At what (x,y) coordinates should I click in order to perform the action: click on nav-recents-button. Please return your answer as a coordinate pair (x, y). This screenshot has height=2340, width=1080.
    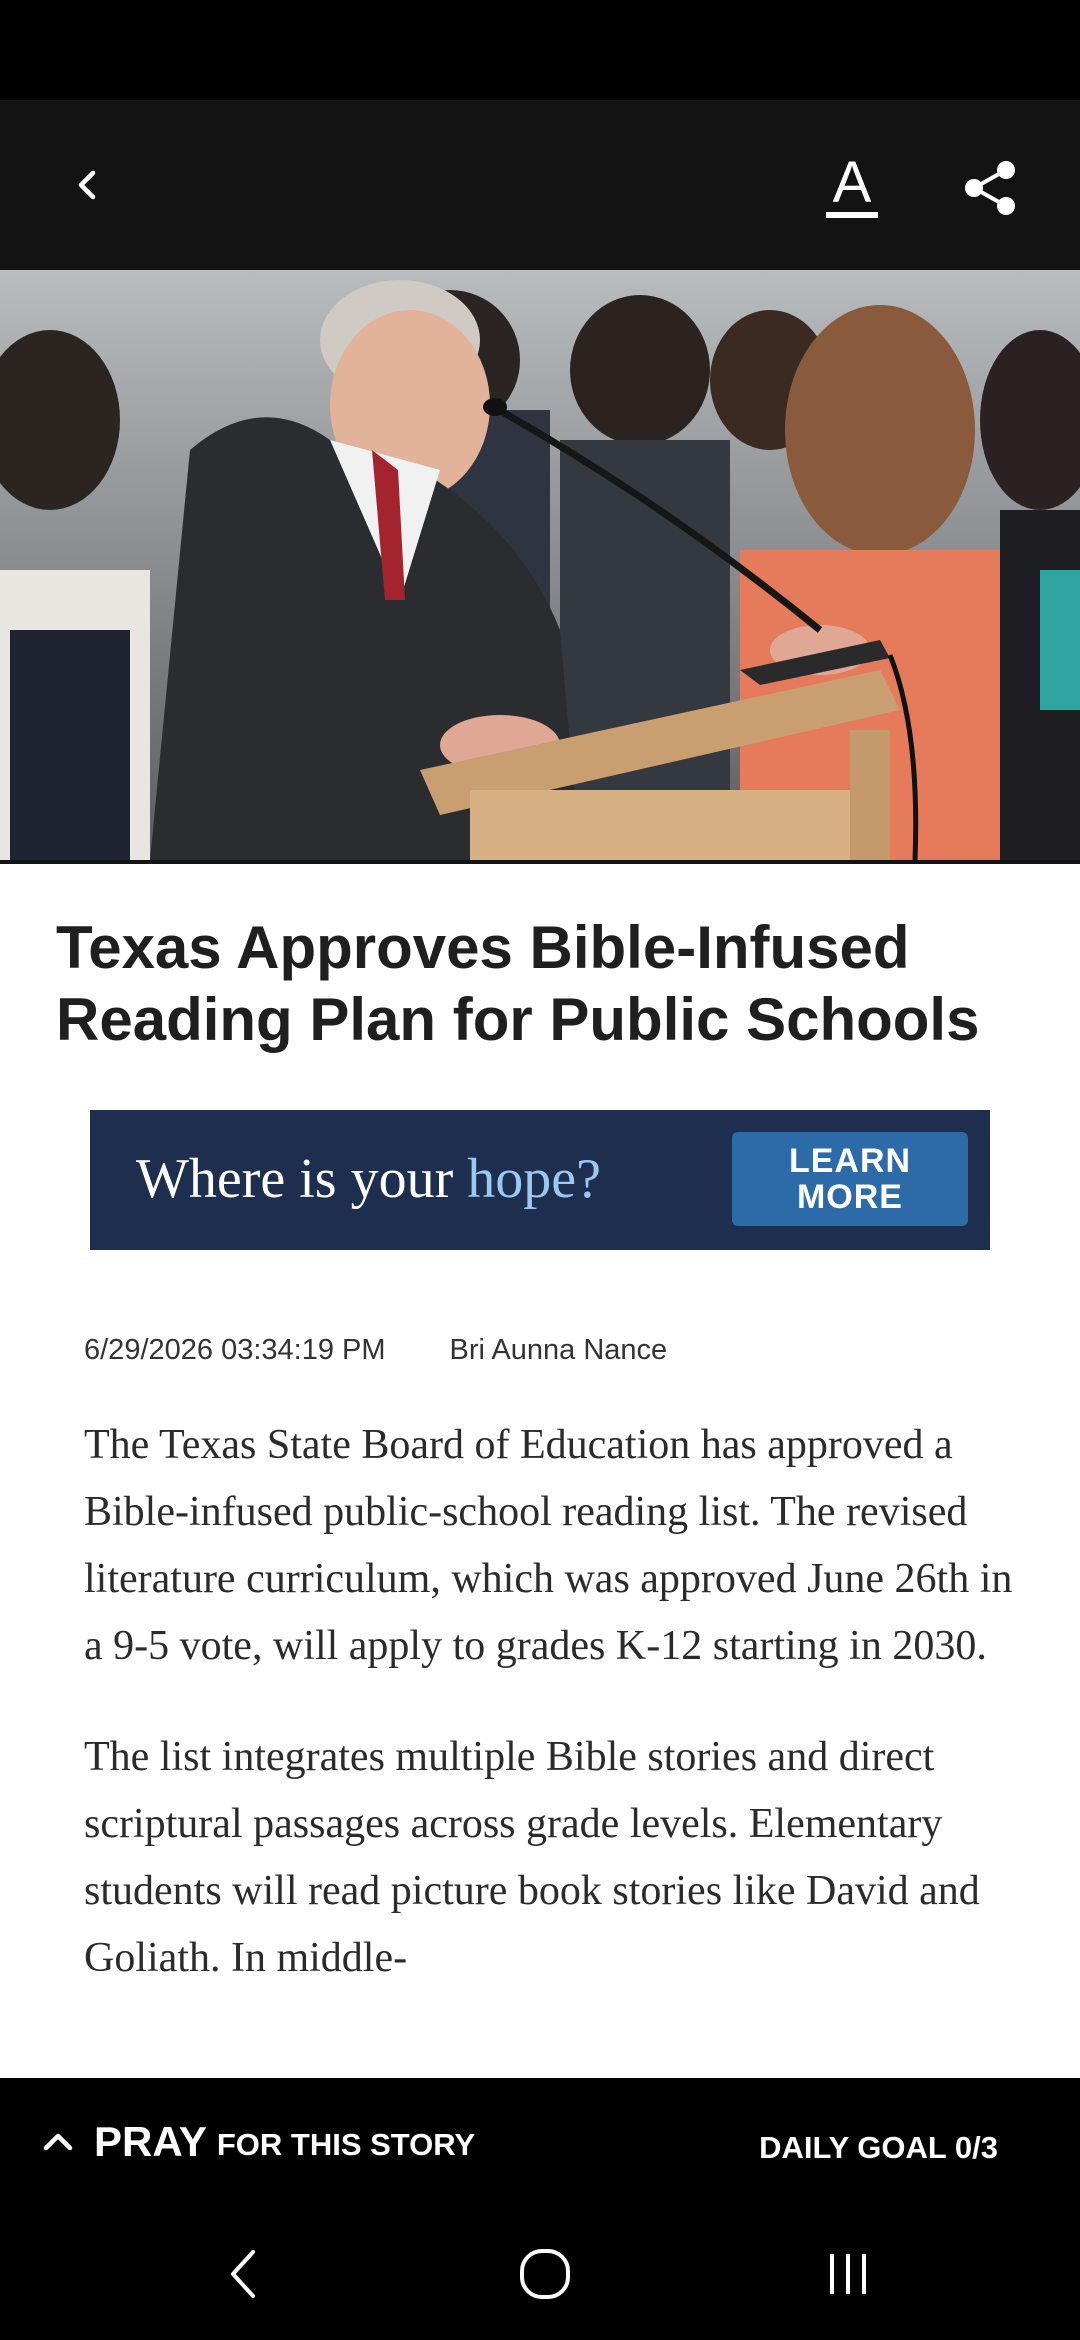
    Looking at the image, I should click on (848, 2274).